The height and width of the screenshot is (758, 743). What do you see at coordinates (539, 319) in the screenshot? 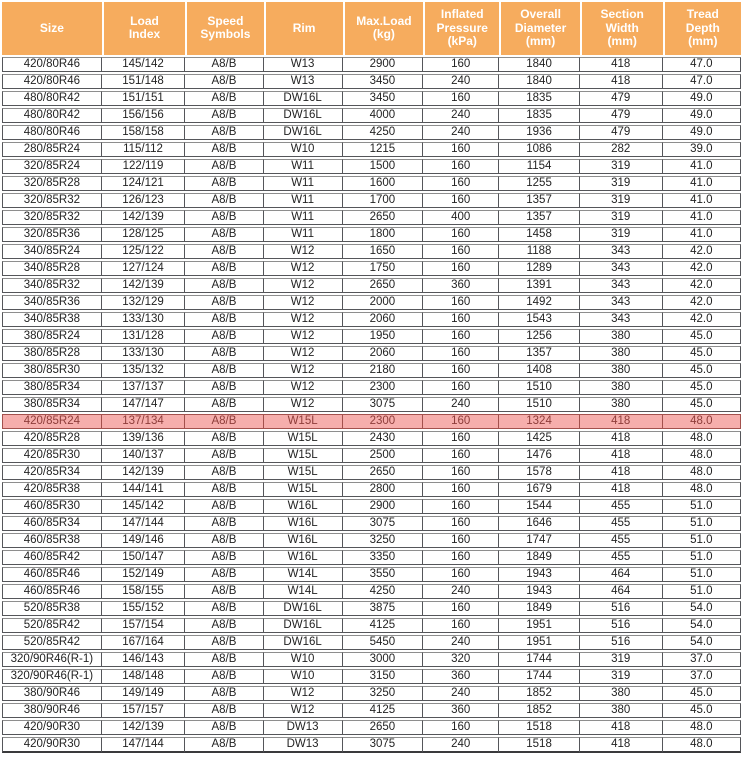
I see `cell-overall-diameter: 1543` at bounding box center [539, 319].